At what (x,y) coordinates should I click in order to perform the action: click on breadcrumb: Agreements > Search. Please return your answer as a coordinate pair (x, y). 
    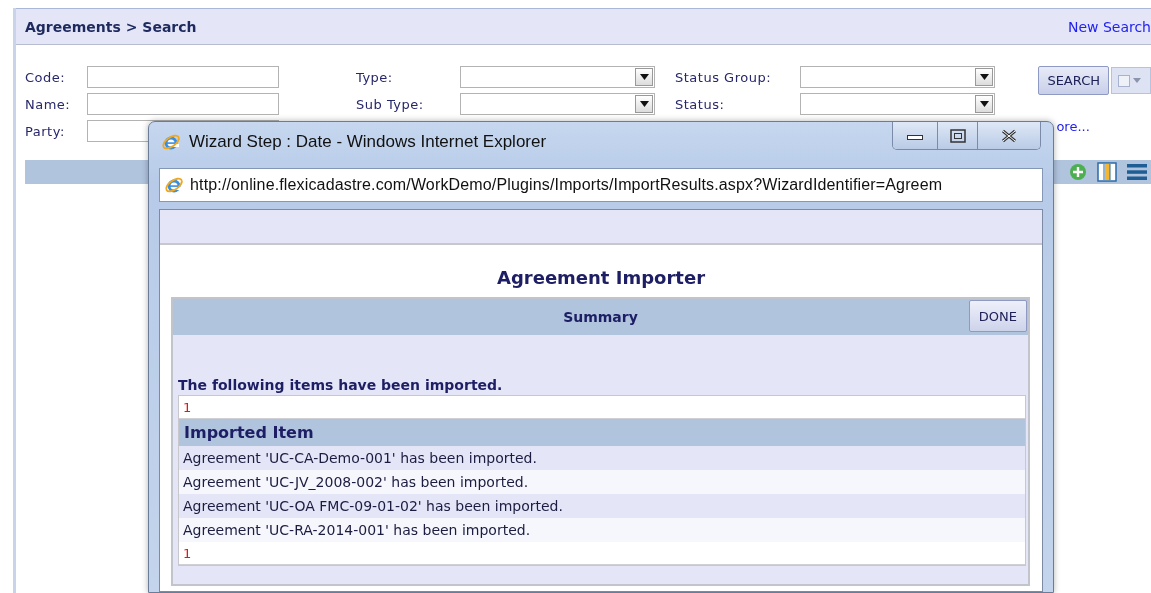
    Looking at the image, I should click on (111, 26).